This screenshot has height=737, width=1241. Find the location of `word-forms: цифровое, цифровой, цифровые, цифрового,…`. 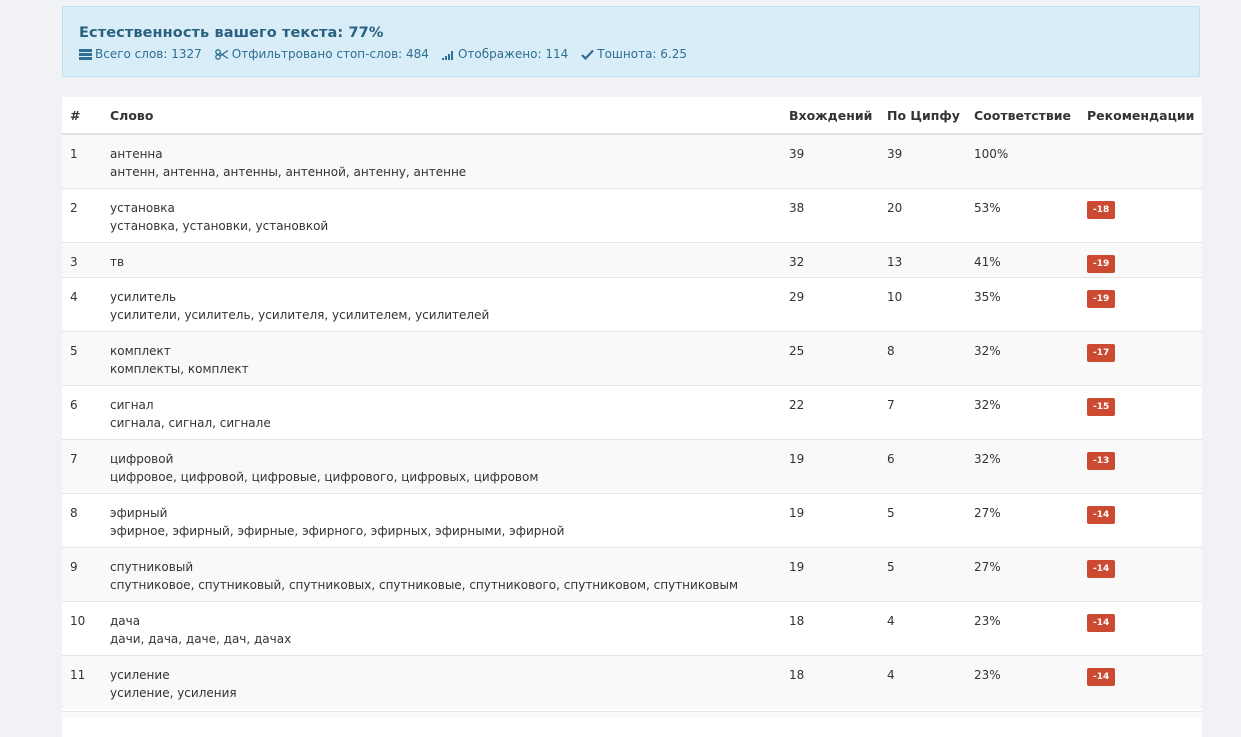

word-forms: цифровое, цифровой, цифровые, цифрового,… is located at coordinates (324, 476).